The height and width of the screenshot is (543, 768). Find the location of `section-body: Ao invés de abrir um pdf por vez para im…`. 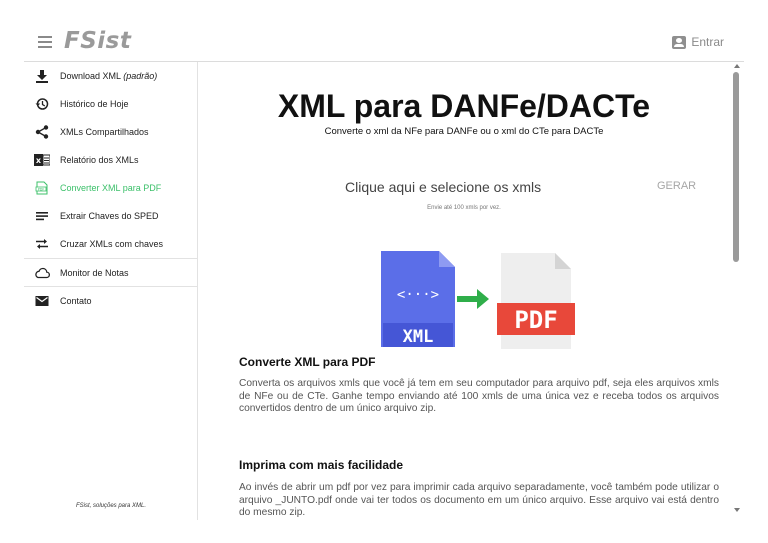

section-body: Ao invés de abrir um pdf por vez para im… is located at coordinates (479, 500).